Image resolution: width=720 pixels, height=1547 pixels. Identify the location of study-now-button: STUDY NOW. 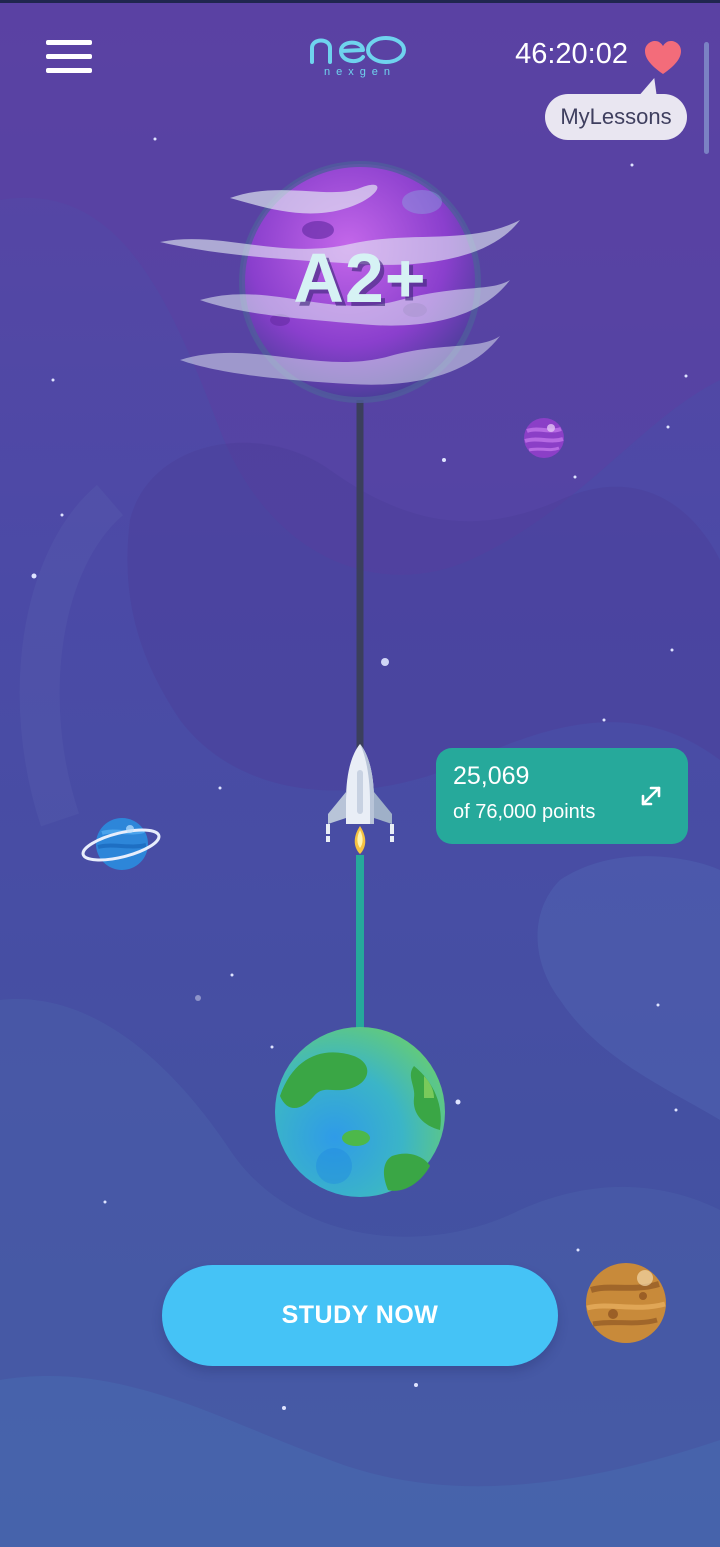
(360, 1315).